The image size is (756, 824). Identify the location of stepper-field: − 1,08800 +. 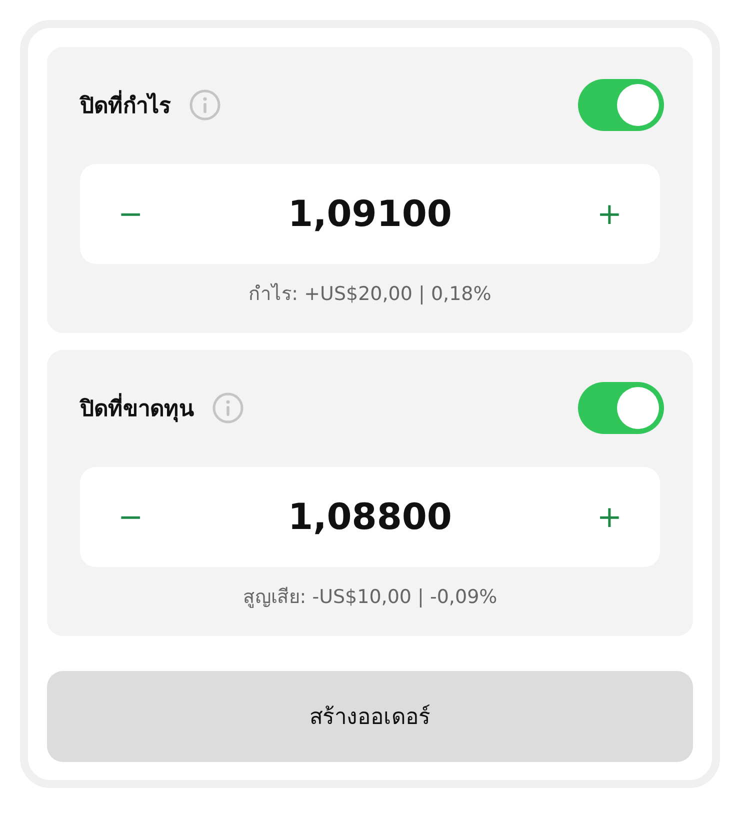
(370, 517).